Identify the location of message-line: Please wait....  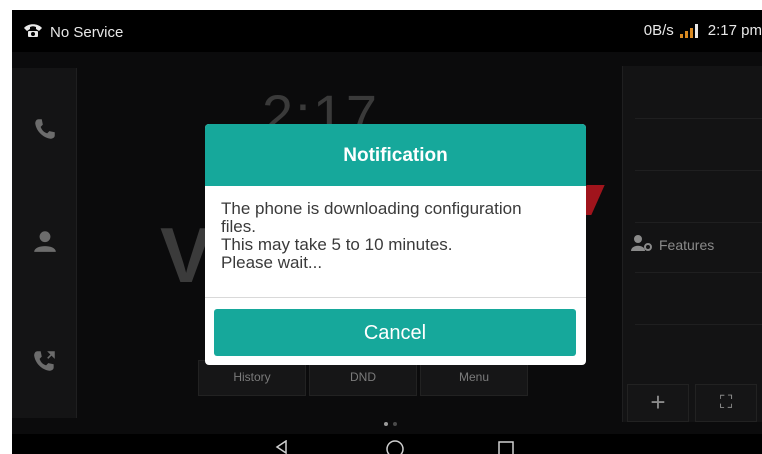
(272, 262).